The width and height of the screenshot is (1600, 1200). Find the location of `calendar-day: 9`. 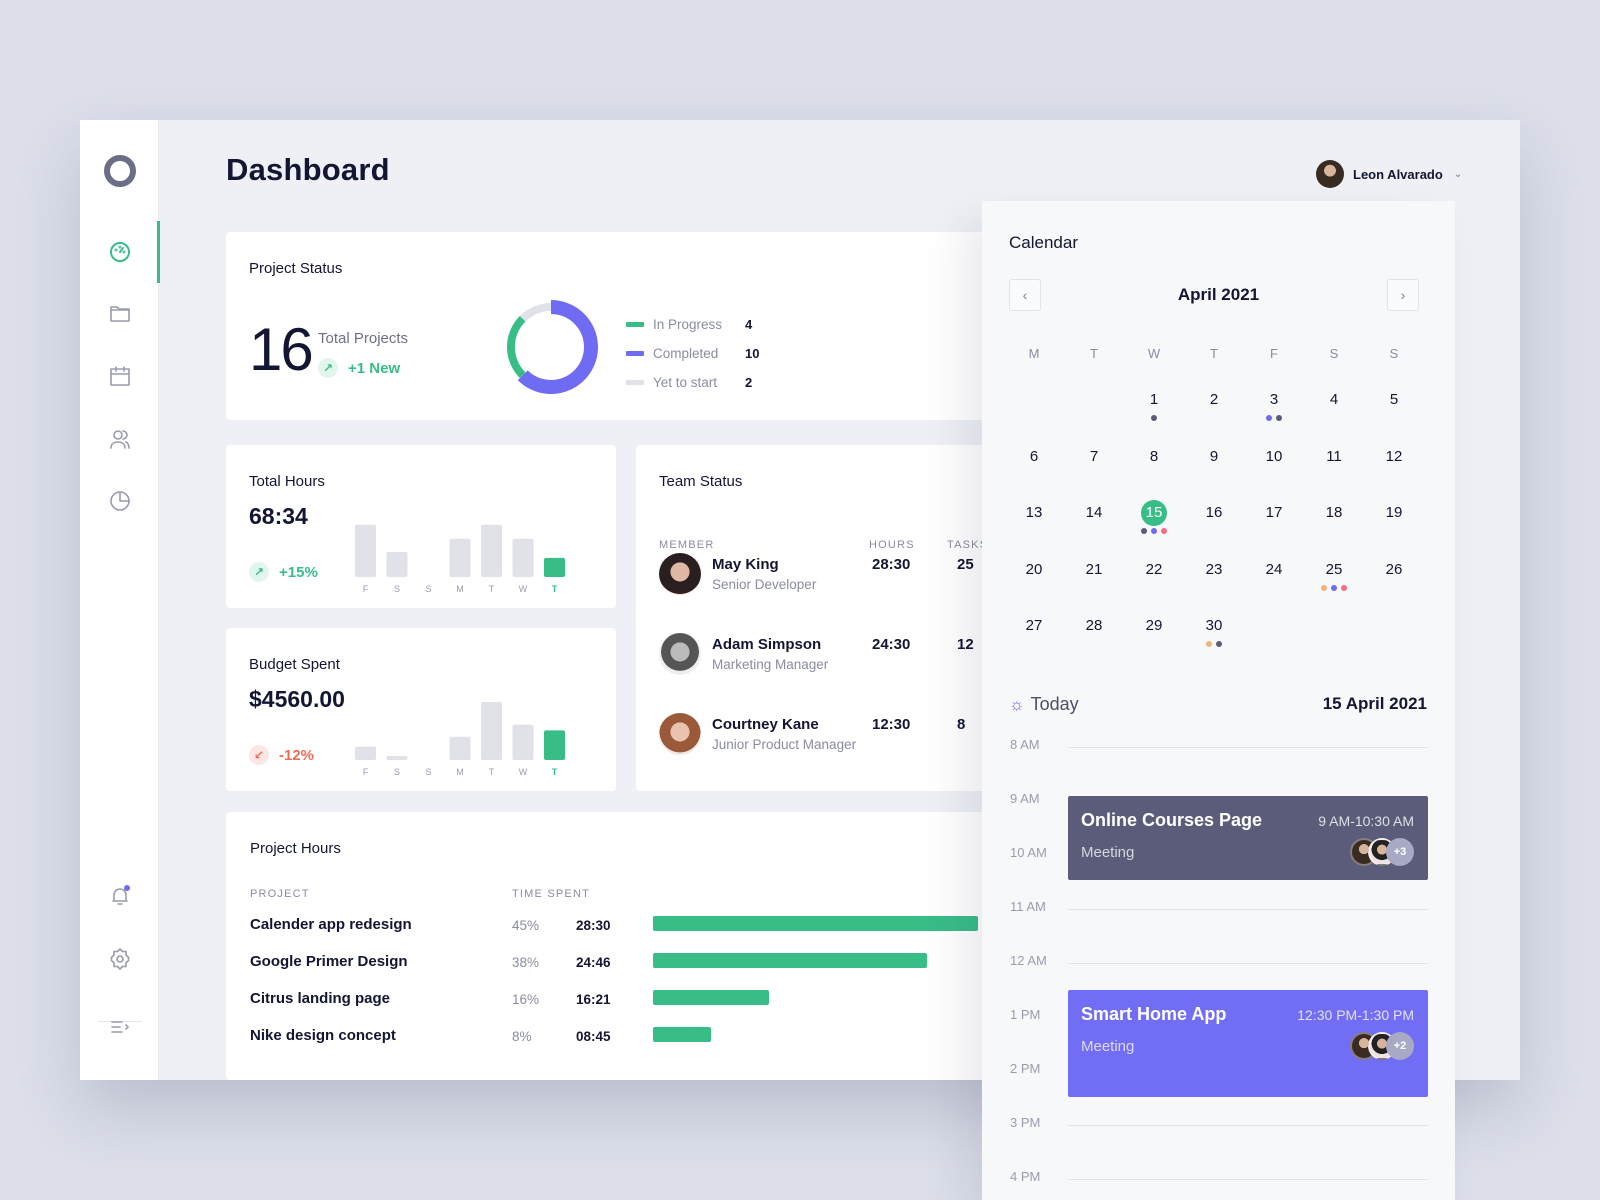

calendar-day: 9 is located at coordinates (1214, 464).